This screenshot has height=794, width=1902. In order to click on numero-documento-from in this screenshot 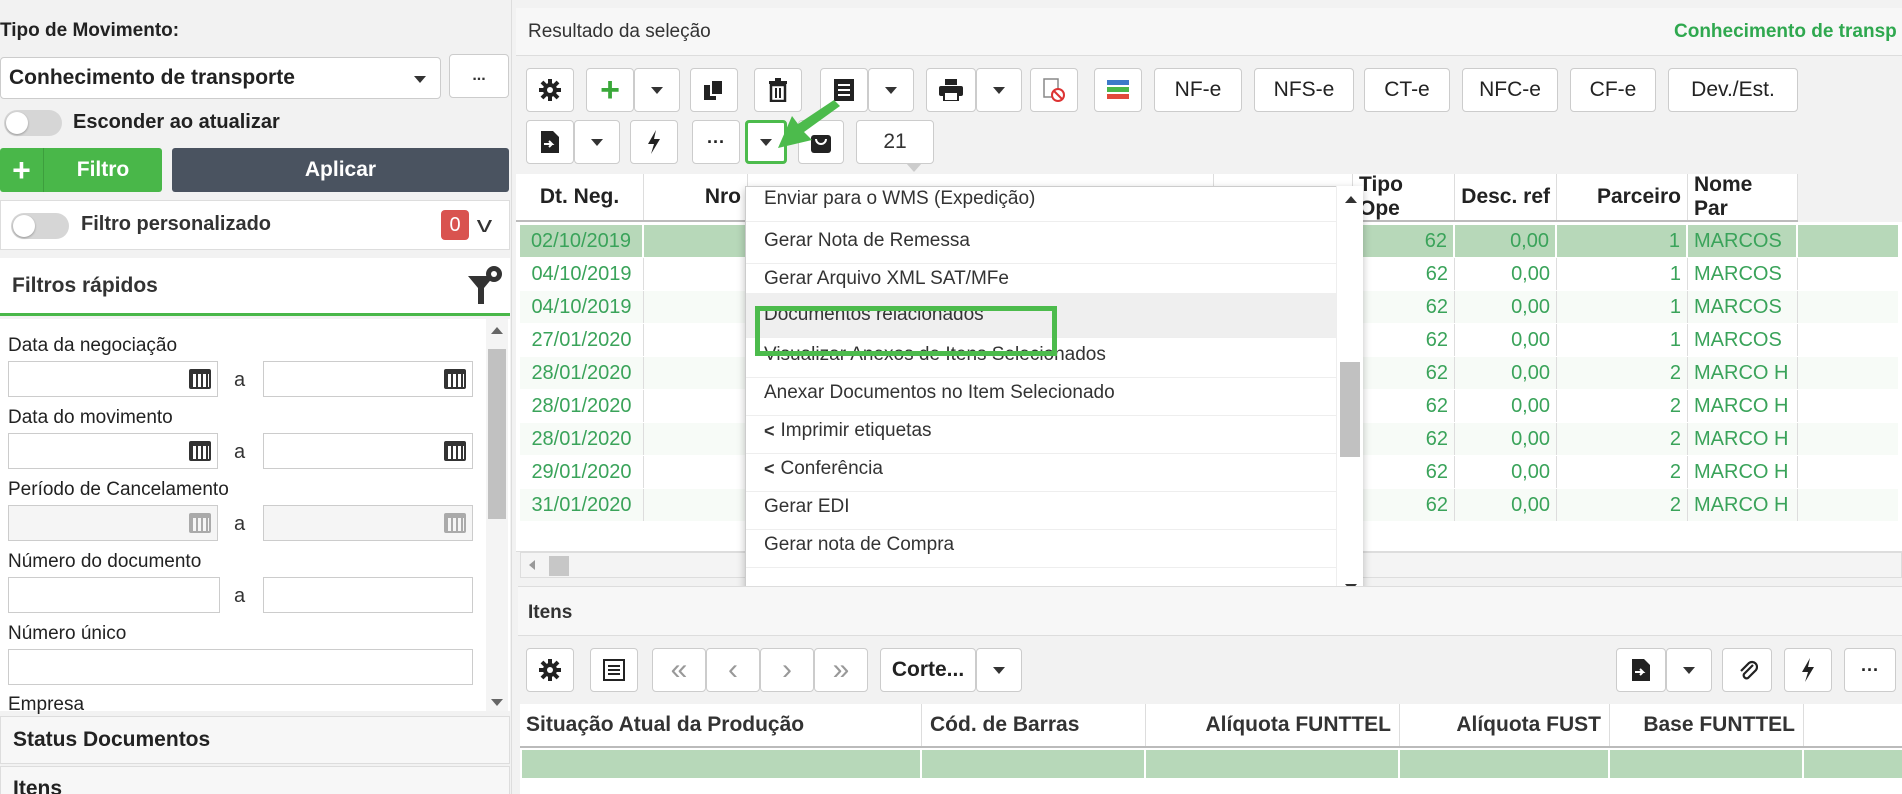, I will do `click(114, 595)`.